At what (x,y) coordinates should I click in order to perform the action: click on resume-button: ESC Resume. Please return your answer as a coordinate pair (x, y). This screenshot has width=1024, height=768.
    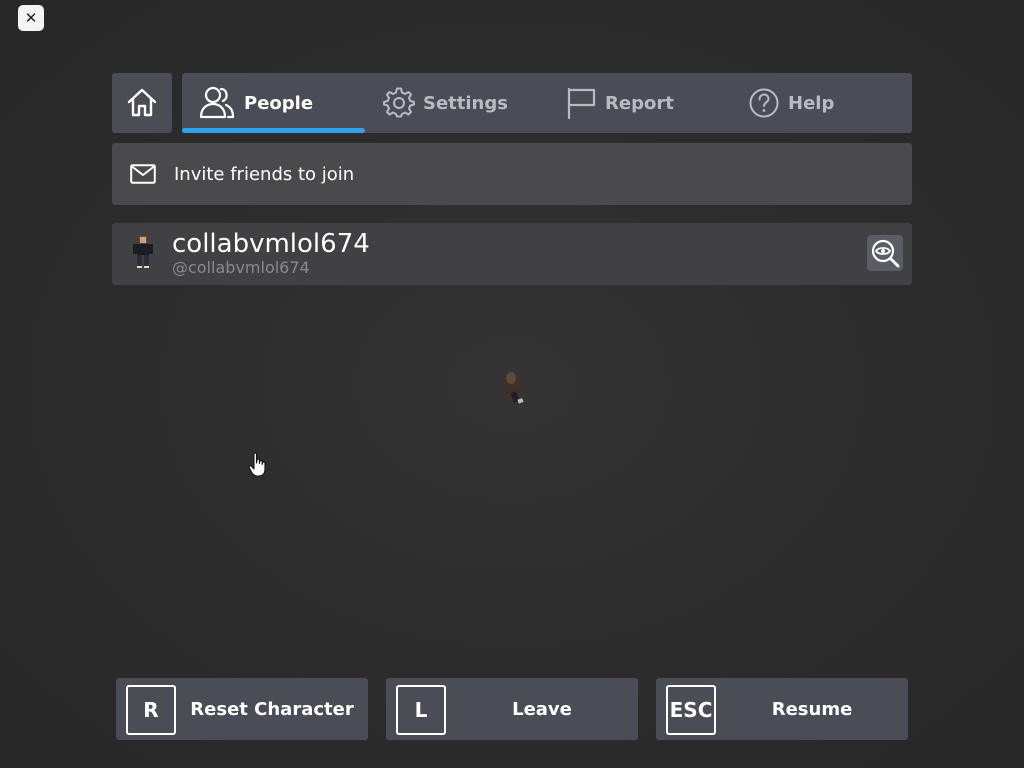
    Looking at the image, I should click on (782, 709).